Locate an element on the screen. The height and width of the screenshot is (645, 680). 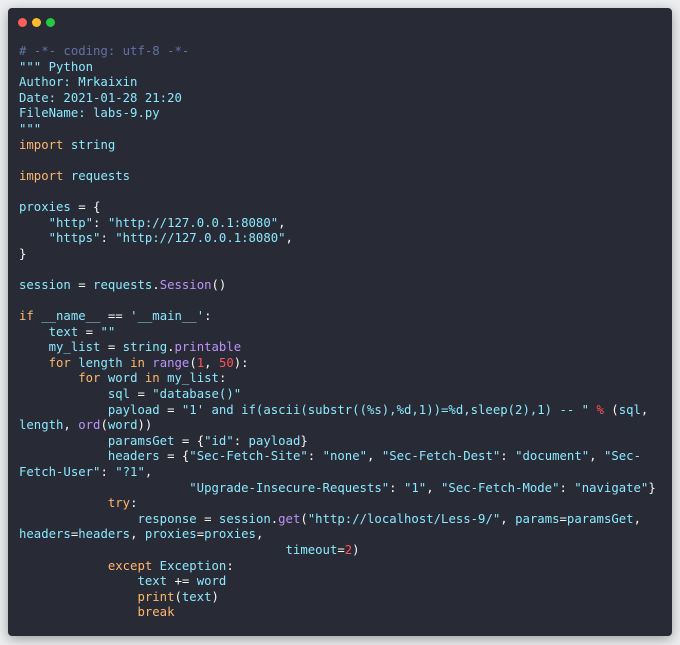
code-line: import requests is located at coordinates (340, 177).